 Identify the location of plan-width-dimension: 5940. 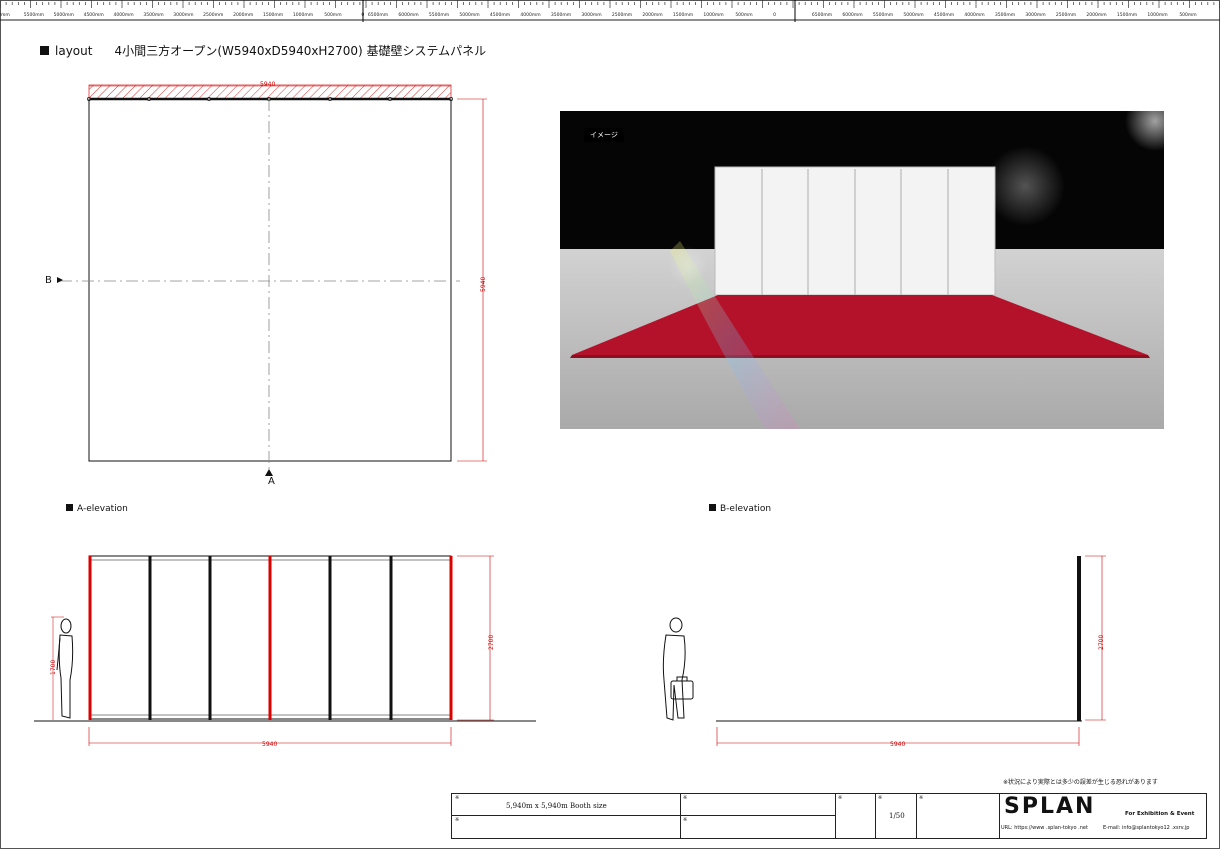
(268, 84).